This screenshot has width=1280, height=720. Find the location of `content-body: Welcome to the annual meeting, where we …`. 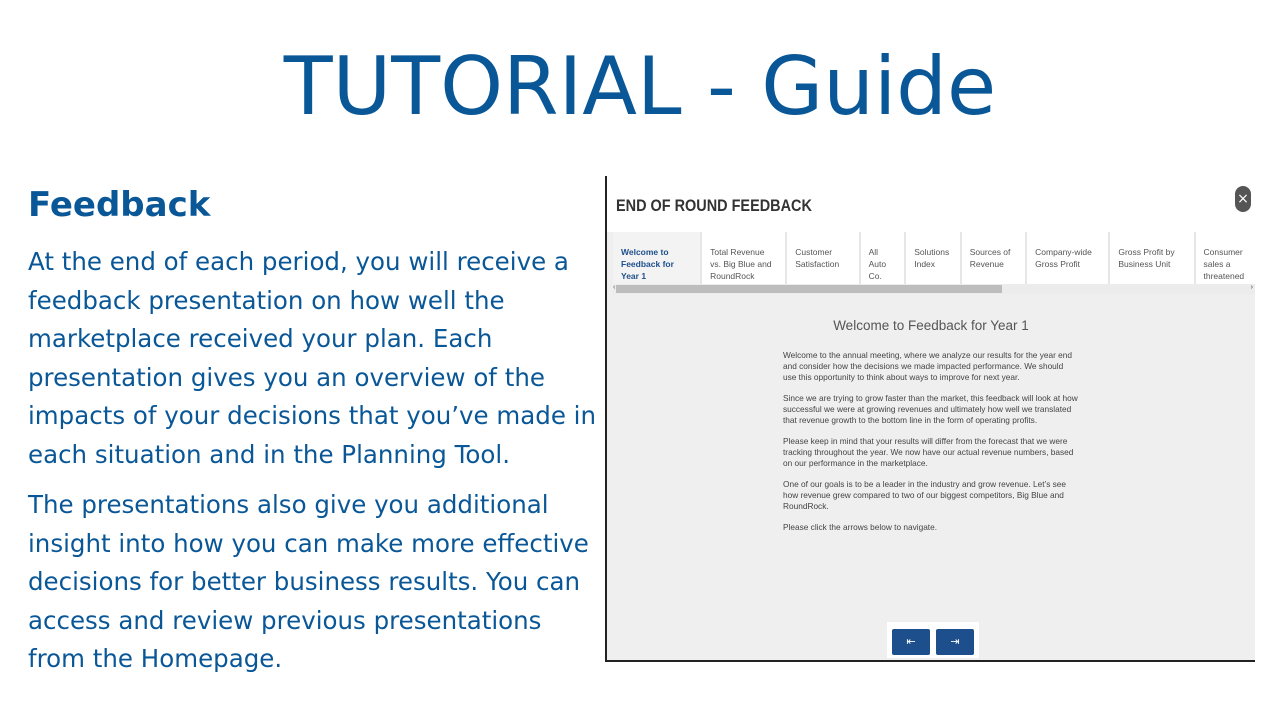

content-body: Welcome to the annual meeting, where we … is located at coordinates (930, 446).